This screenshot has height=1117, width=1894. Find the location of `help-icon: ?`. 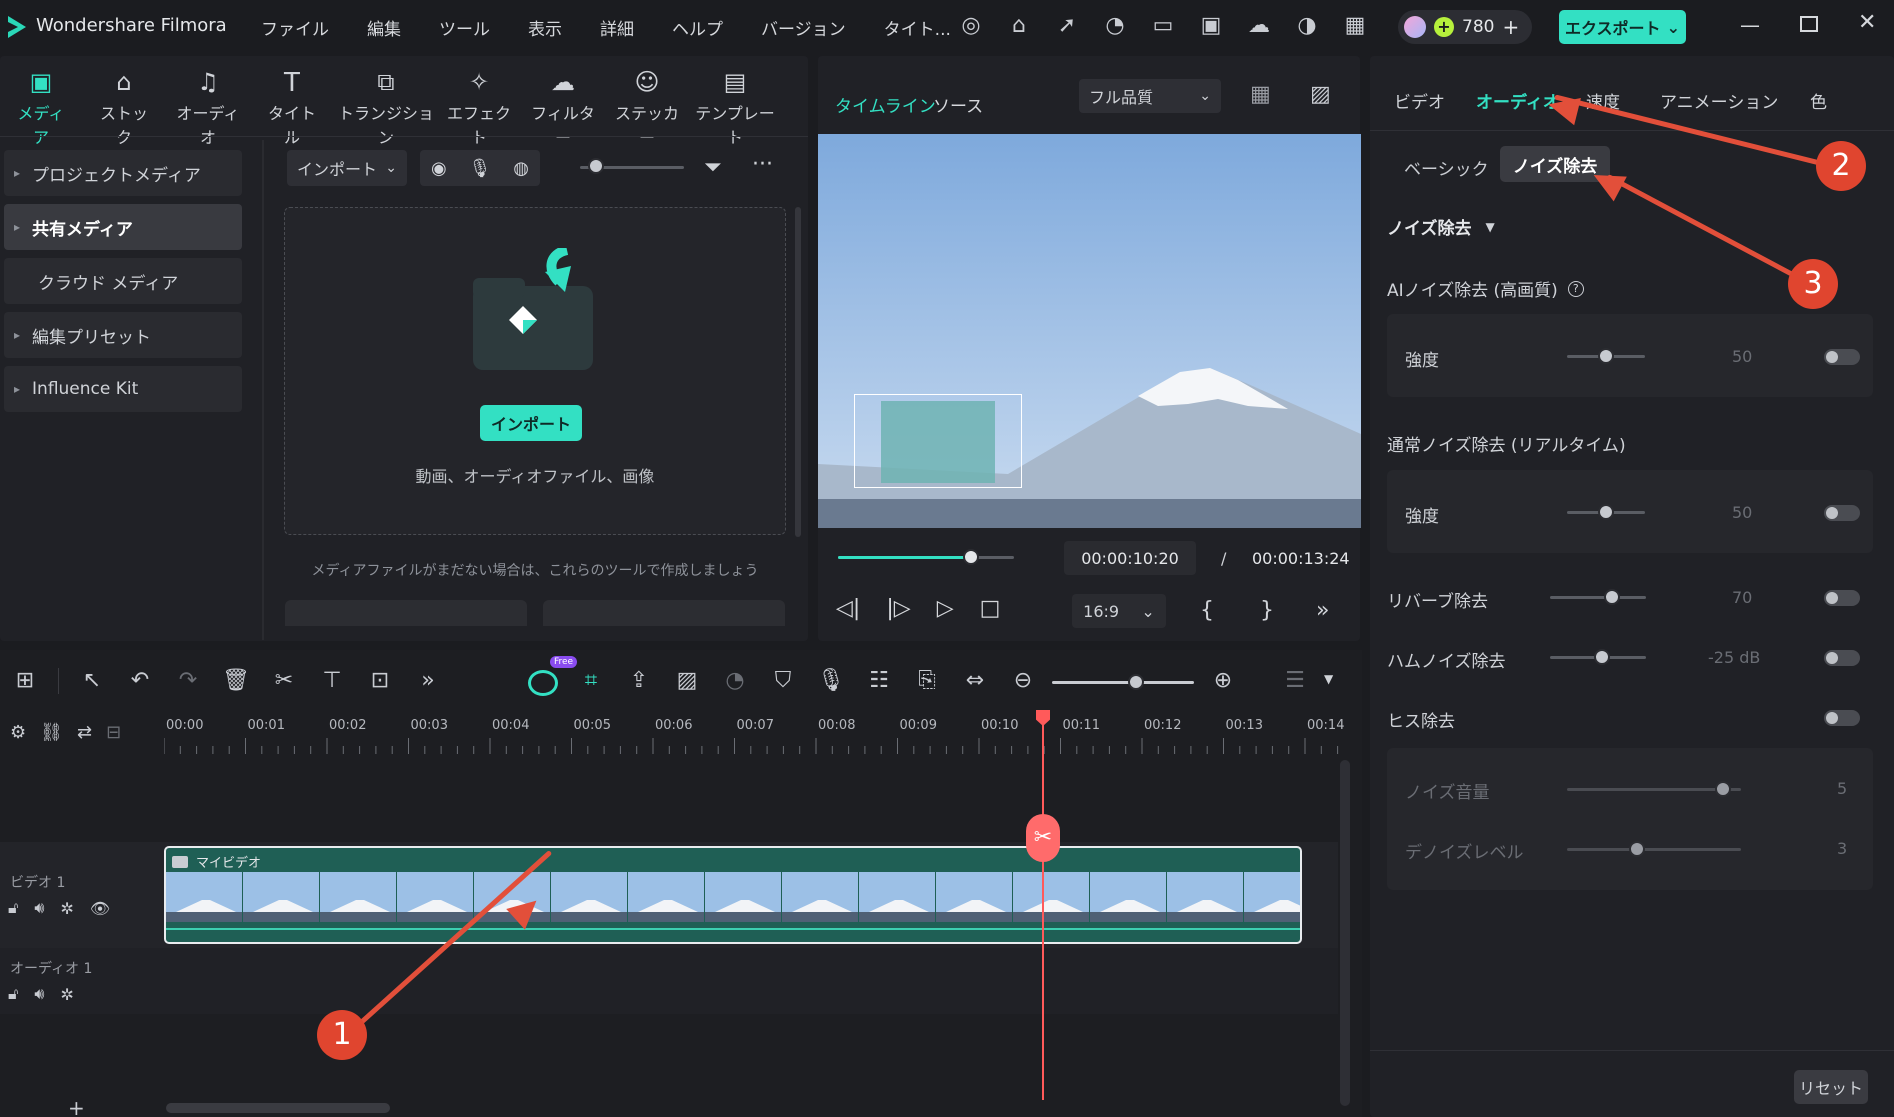

help-icon: ? is located at coordinates (1575, 288).